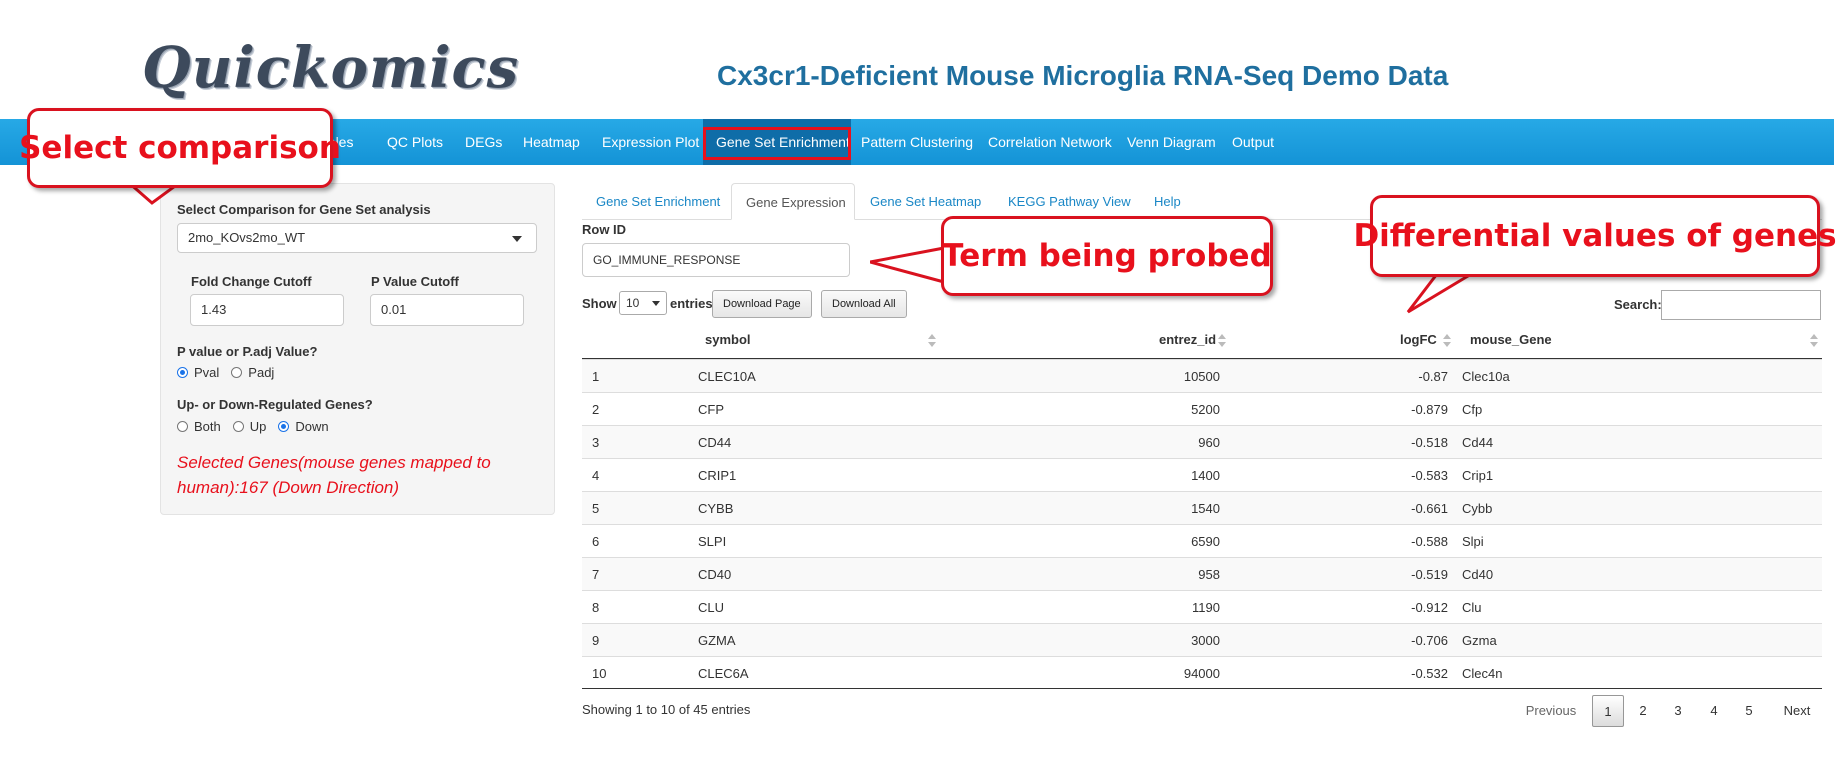  I want to click on table-row: 10 CLEC6A 94000 -0.532 Clec4n, so click(1202, 672).